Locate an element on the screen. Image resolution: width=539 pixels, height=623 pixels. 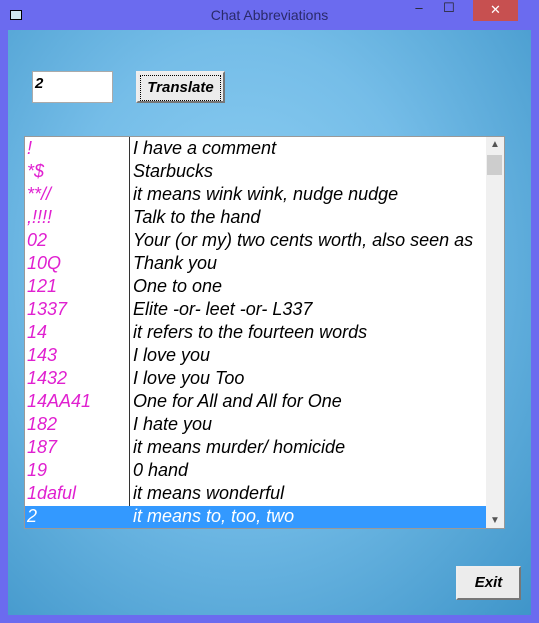
abbreviation: 2 is located at coordinates (32, 516).